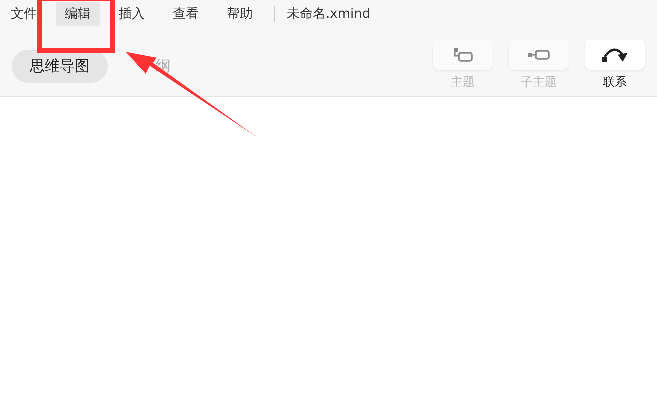 Image resolution: width=657 pixels, height=407 pixels. I want to click on curved-arrow-icon, so click(615, 54).